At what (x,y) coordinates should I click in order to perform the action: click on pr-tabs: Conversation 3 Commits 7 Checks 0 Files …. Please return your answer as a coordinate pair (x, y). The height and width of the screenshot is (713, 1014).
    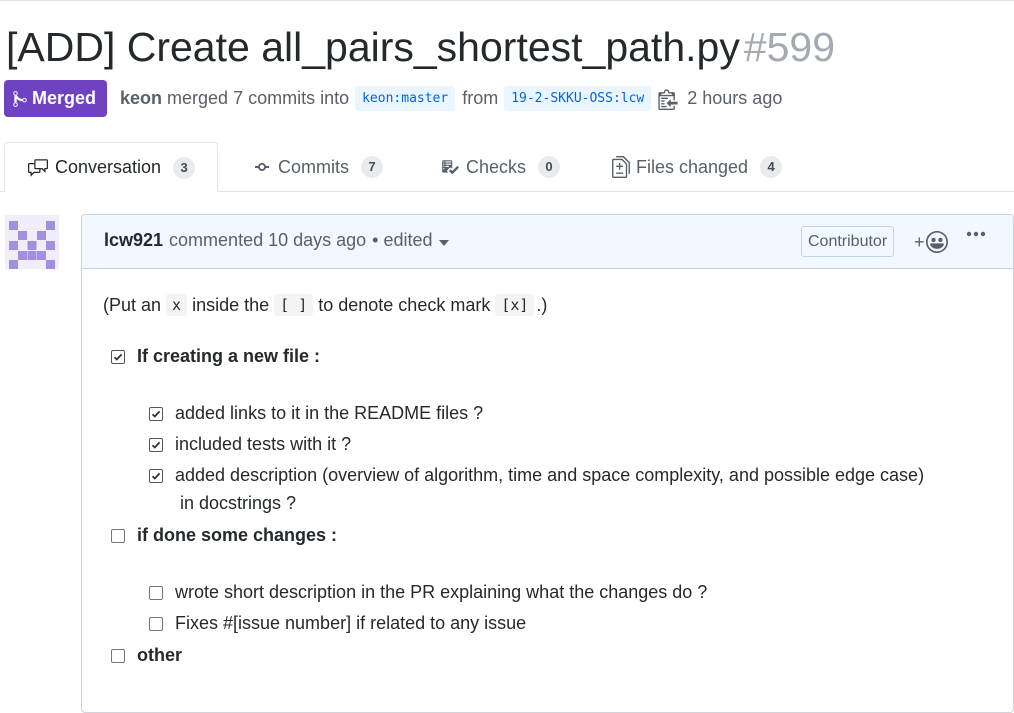
    Looking at the image, I should click on (507, 167).